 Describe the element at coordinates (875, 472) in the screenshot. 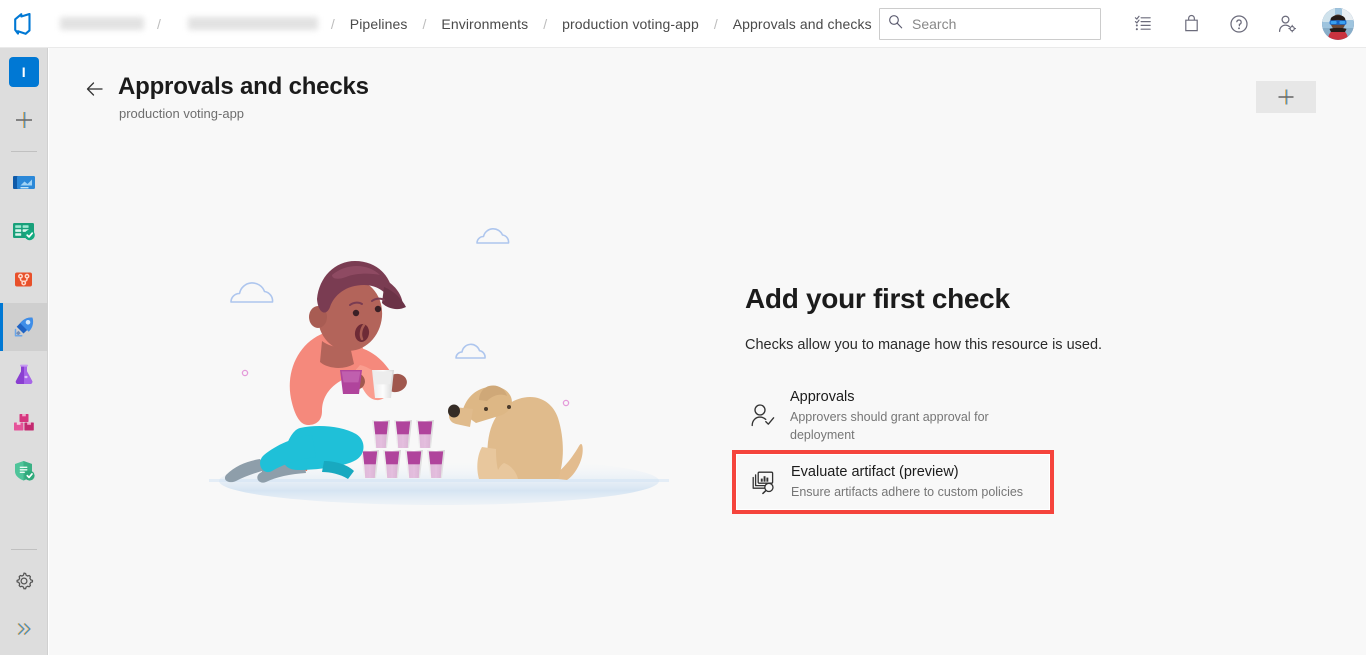

I see `check-option-name: Evaluate artifact (preview)` at that location.